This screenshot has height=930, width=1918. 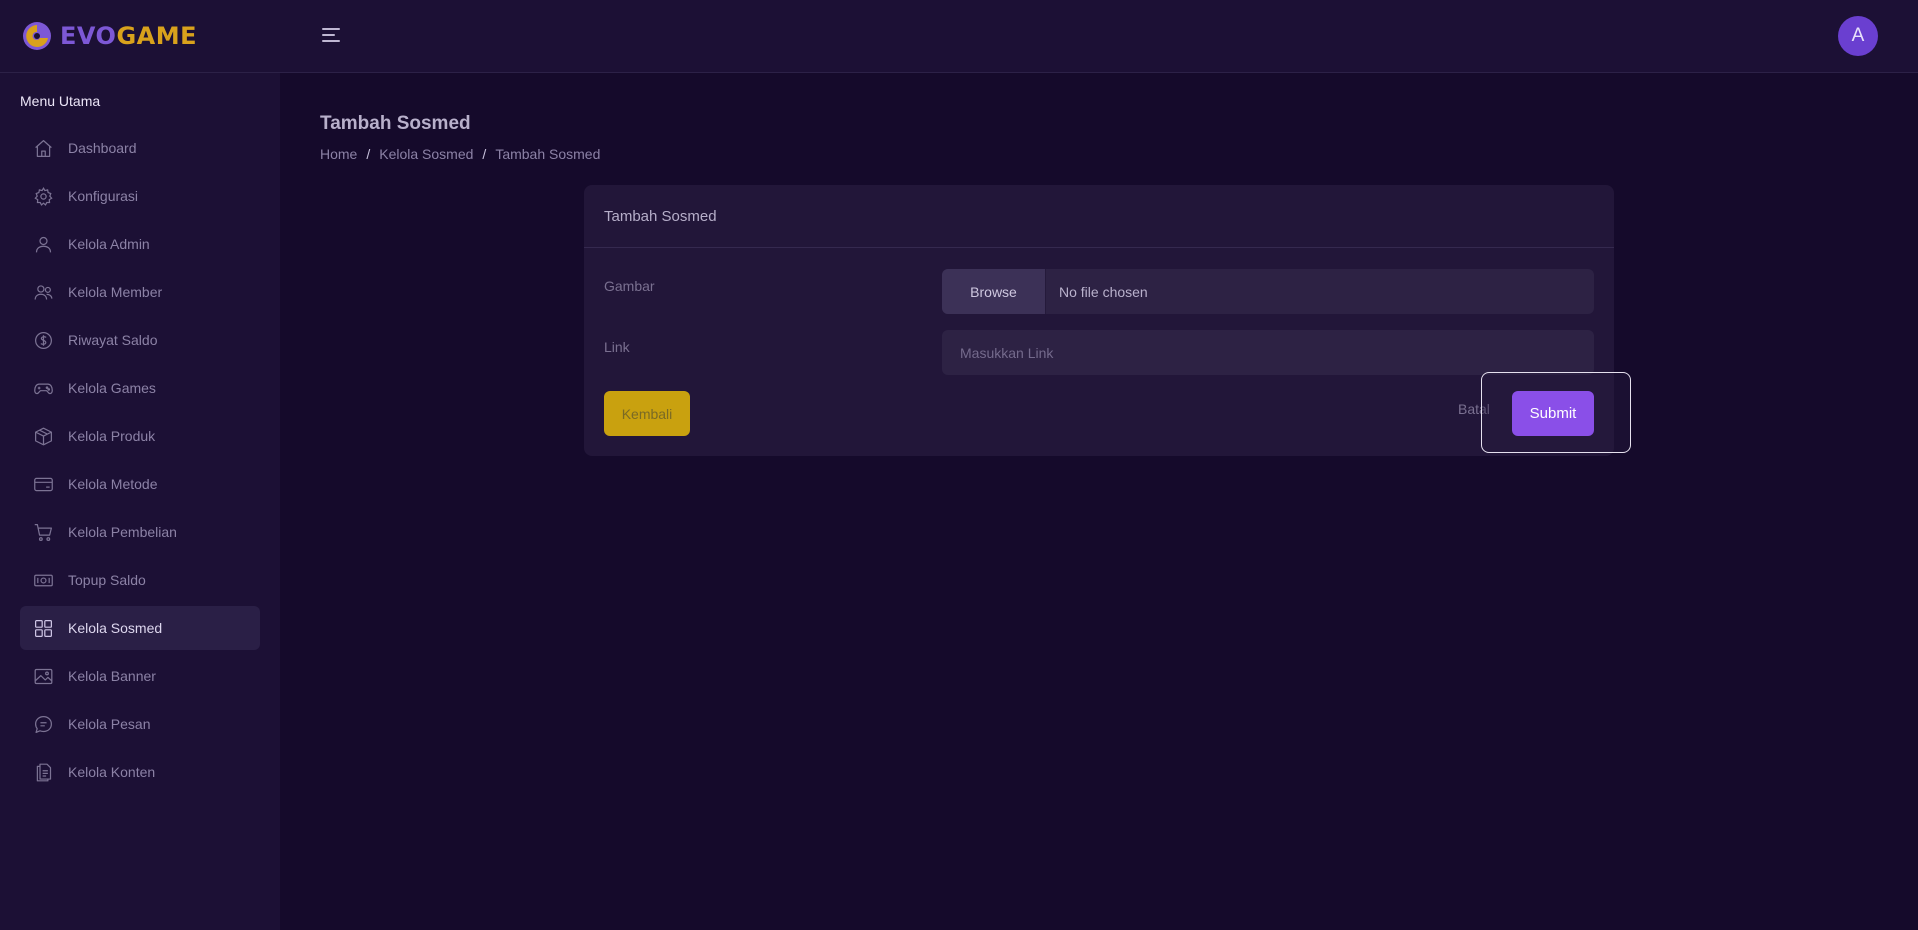 What do you see at coordinates (994, 291) in the screenshot?
I see `browse-button: Browse` at bounding box center [994, 291].